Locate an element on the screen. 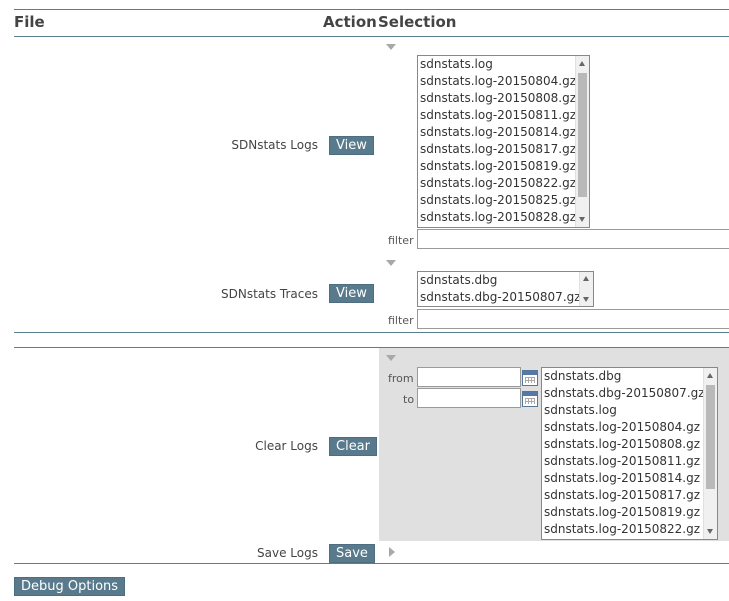  list-item: sdnstats.log-20150828.gz is located at coordinates (503, 217).